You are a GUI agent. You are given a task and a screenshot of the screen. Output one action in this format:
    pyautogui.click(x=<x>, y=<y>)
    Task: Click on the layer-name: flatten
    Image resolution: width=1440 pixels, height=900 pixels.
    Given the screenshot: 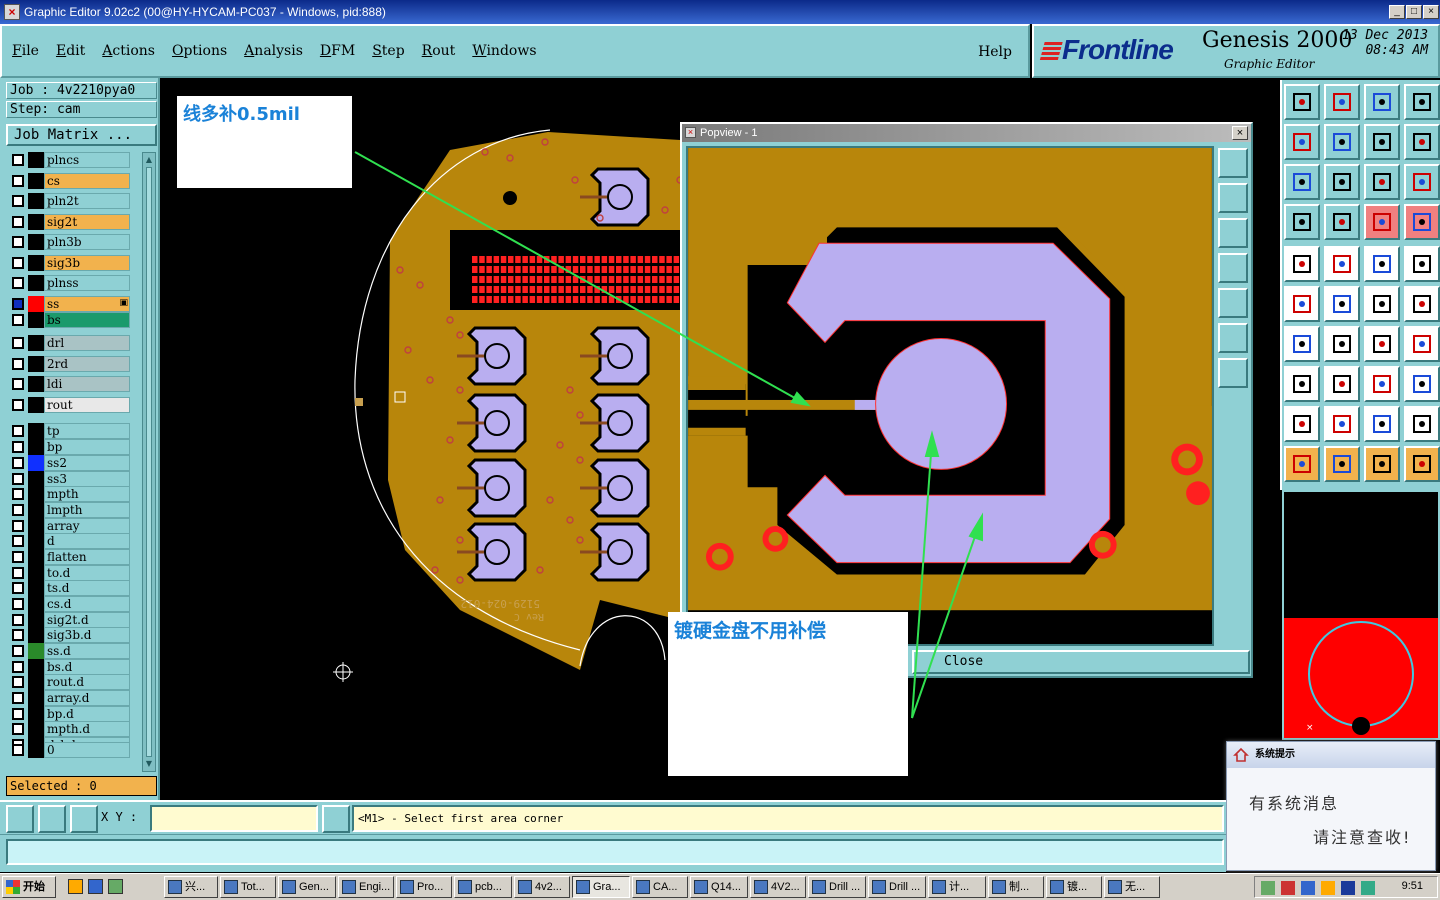 What is the action you would take?
    pyautogui.click(x=87, y=556)
    